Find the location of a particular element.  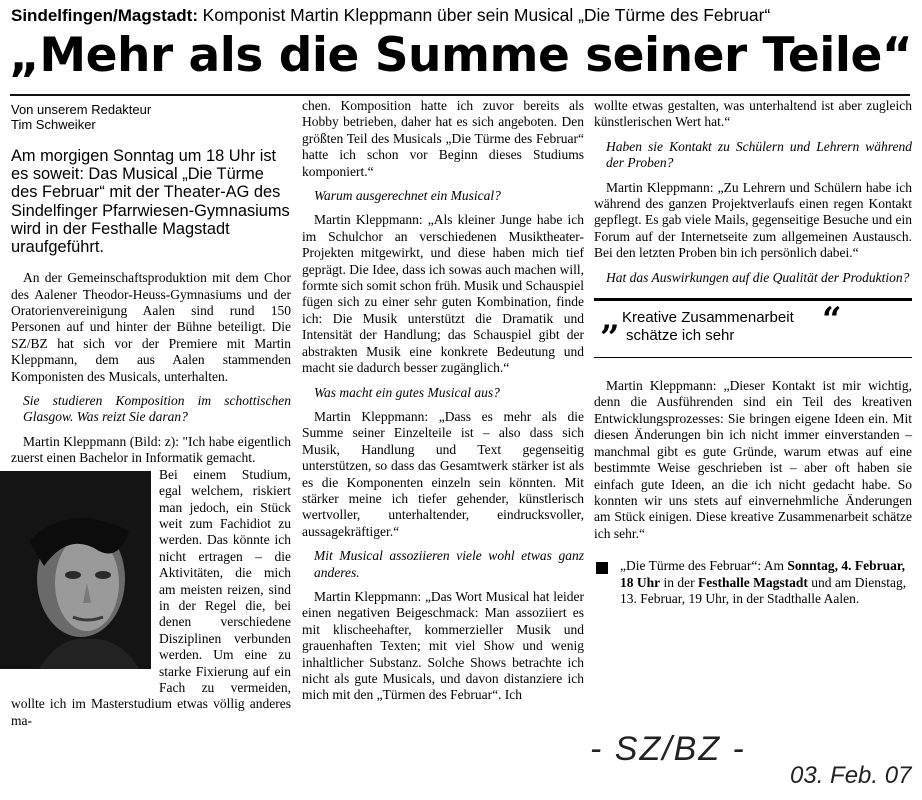

handwritten-date-note: 03. Feb. 07 is located at coordinates (851, 775).